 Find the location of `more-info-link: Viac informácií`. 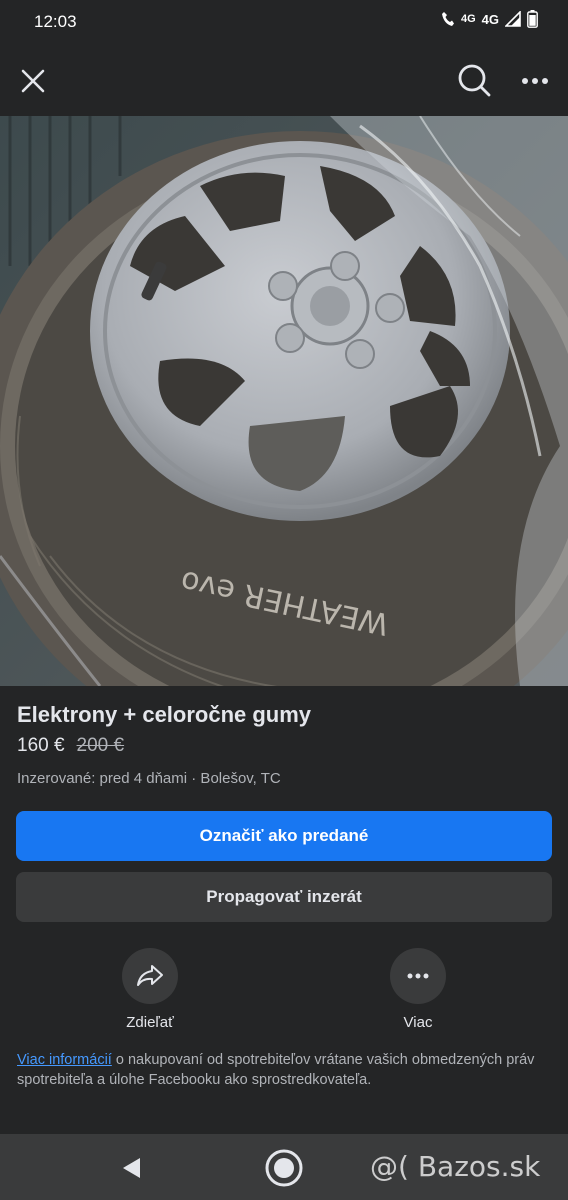

more-info-link: Viac informácií is located at coordinates (64, 1060).